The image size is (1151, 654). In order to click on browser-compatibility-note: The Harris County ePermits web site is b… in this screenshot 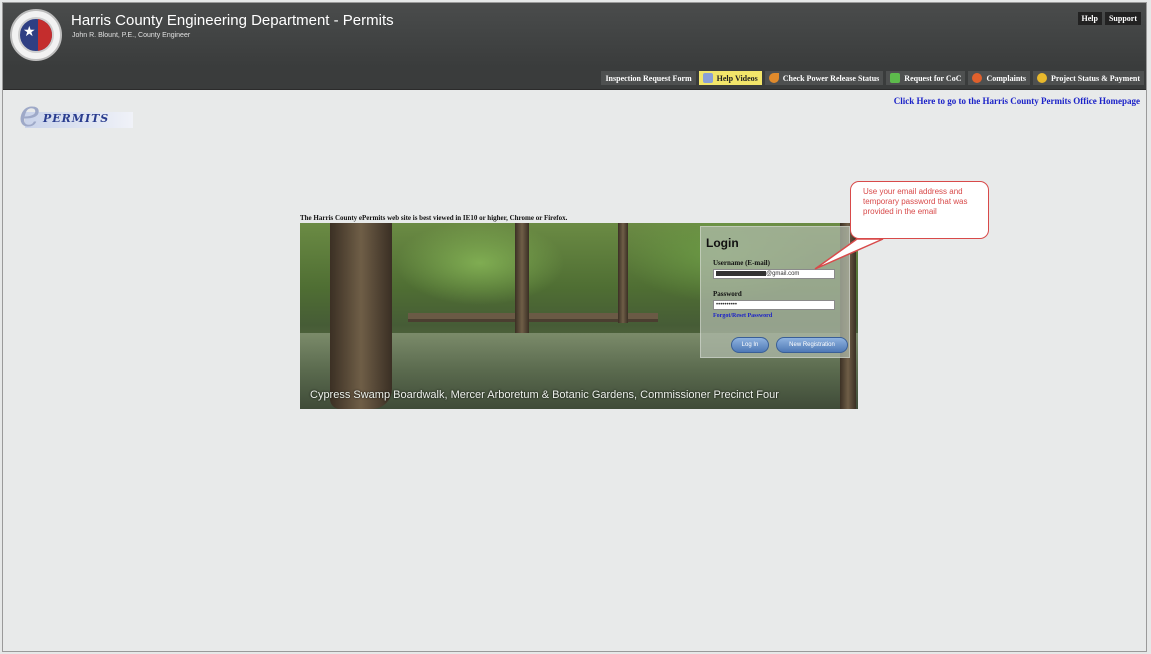, I will do `click(434, 218)`.